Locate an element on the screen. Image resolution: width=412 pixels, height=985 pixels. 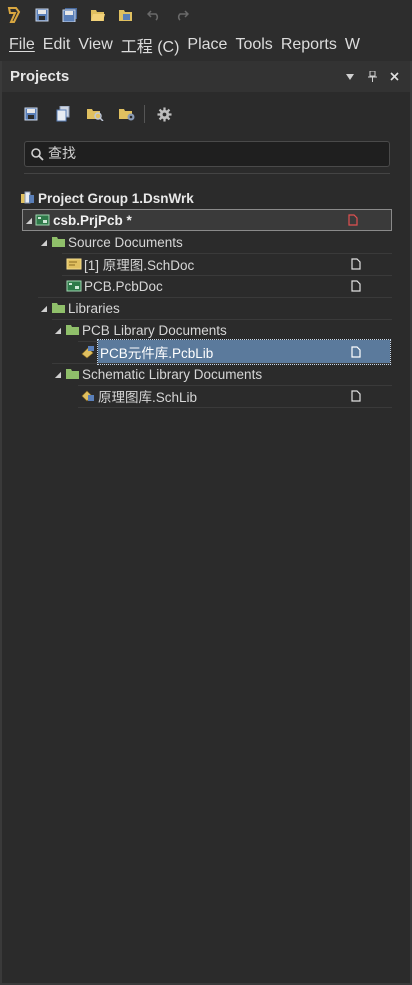
tree-item-libraries: ◢ Libraries is located at coordinates (215, 308).